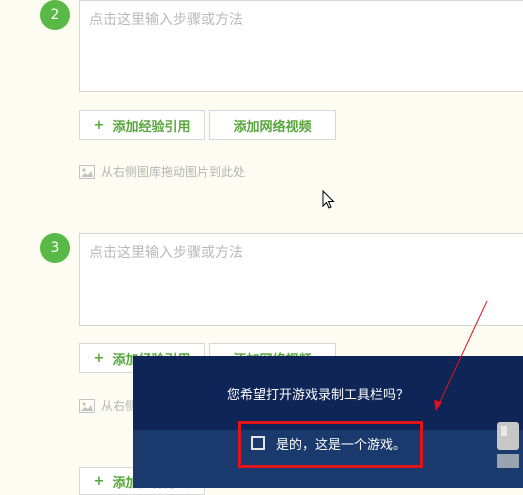  What do you see at coordinates (461, 355) in the screenshot?
I see `red-arrow` at bounding box center [461, 355].